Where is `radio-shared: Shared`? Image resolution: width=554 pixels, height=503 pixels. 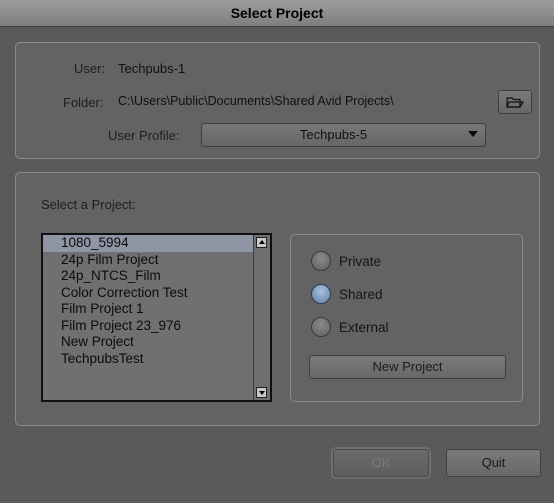
radio-shared: Shared is located at coordinates (347, 294).